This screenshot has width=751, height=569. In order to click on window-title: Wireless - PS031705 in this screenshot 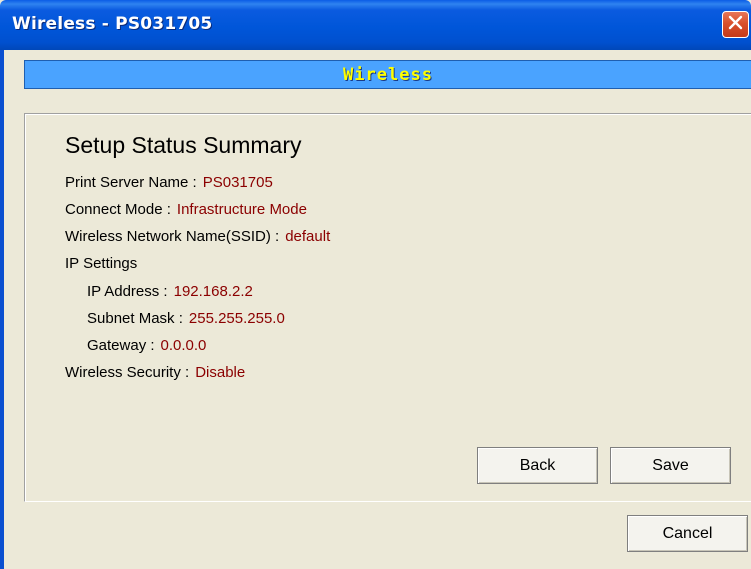, I will do `click(112, 24)`.